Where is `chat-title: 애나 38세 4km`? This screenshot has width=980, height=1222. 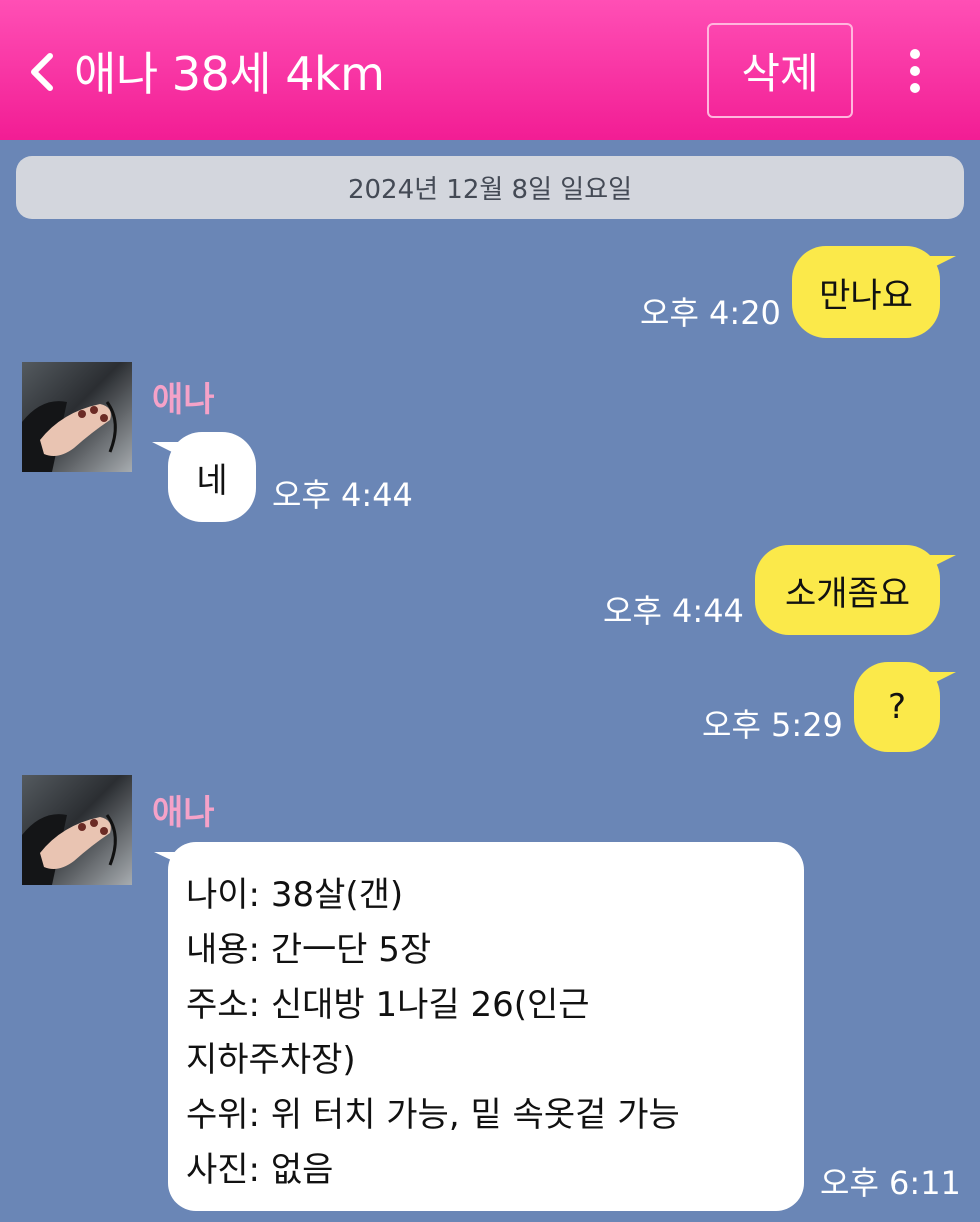
chat-title: 애나 38세 4km is located at coordinates (229, 71).